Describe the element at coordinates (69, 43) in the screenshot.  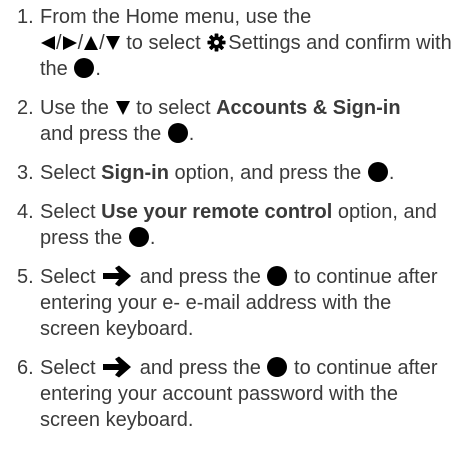
I see `right-triangle-icon` at that location.